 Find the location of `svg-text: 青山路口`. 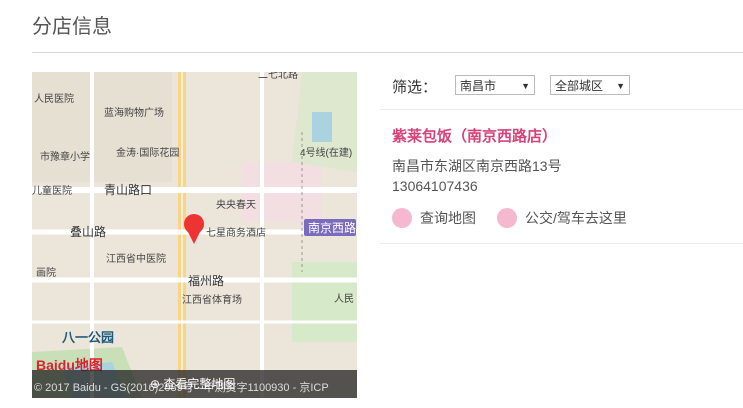

svg-text: 青山路口 is located at coordinates (128, 189).